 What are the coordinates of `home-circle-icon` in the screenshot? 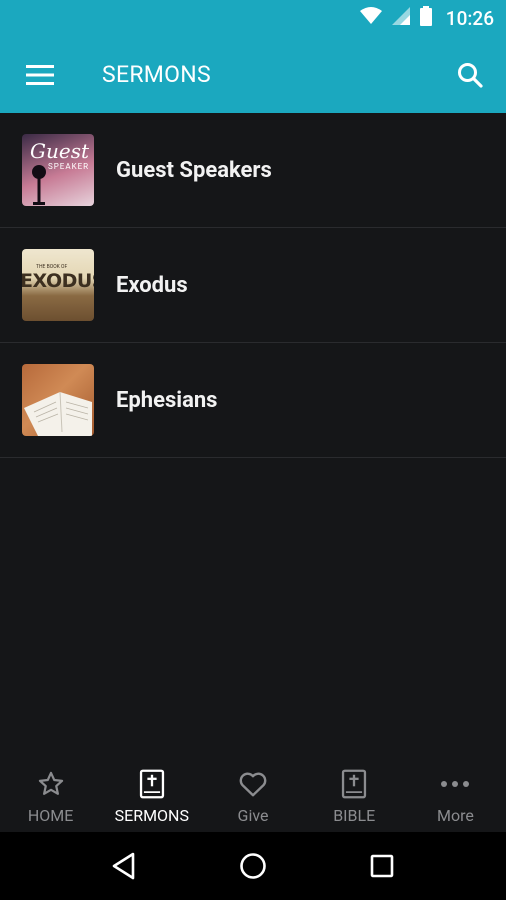 It's located at (253, 866).